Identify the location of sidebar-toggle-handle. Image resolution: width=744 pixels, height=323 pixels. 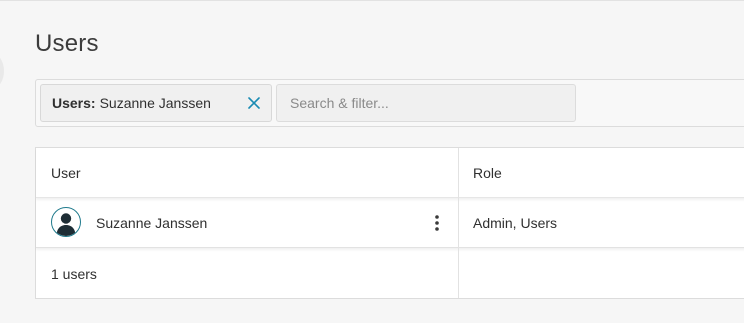
(2, 71).